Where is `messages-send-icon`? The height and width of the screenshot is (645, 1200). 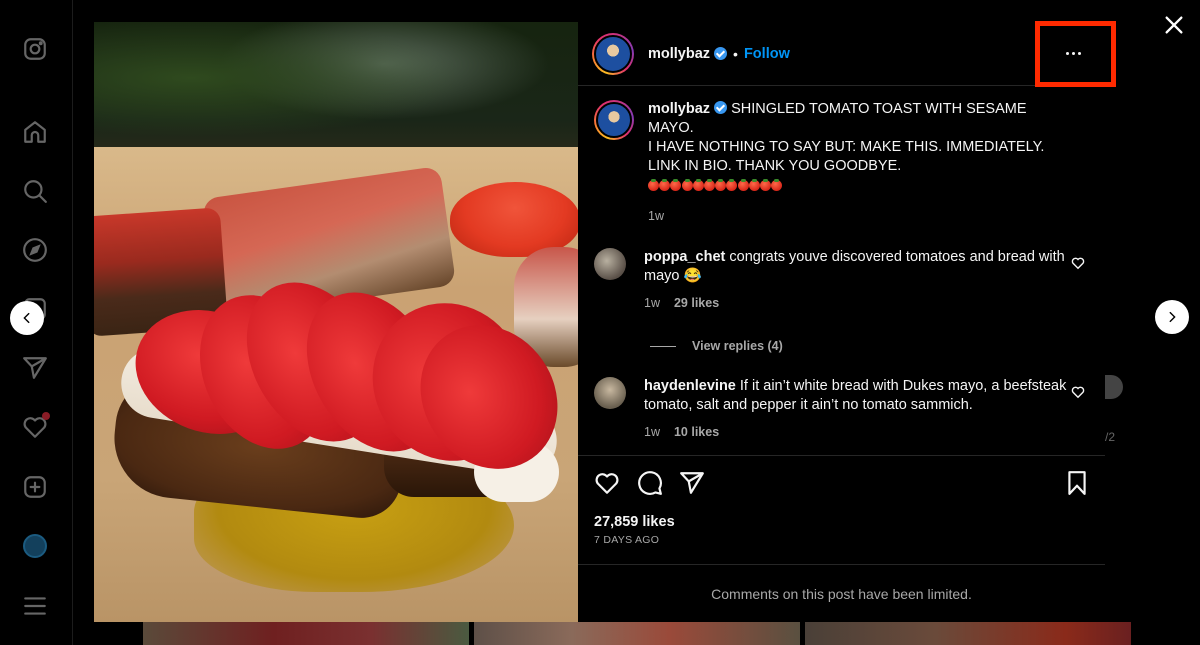 messages-send-icon is located at coordinates (35, 368).